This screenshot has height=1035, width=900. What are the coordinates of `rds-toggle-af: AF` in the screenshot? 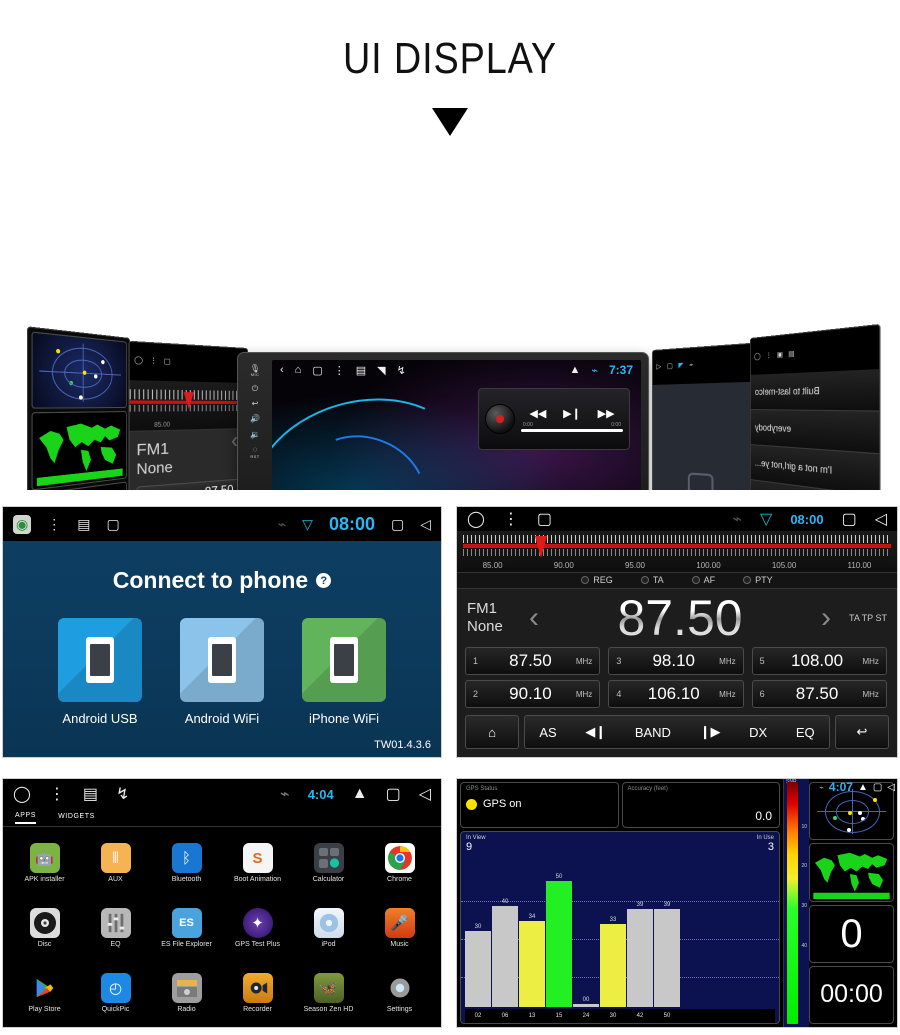 It's located at (703, 580).